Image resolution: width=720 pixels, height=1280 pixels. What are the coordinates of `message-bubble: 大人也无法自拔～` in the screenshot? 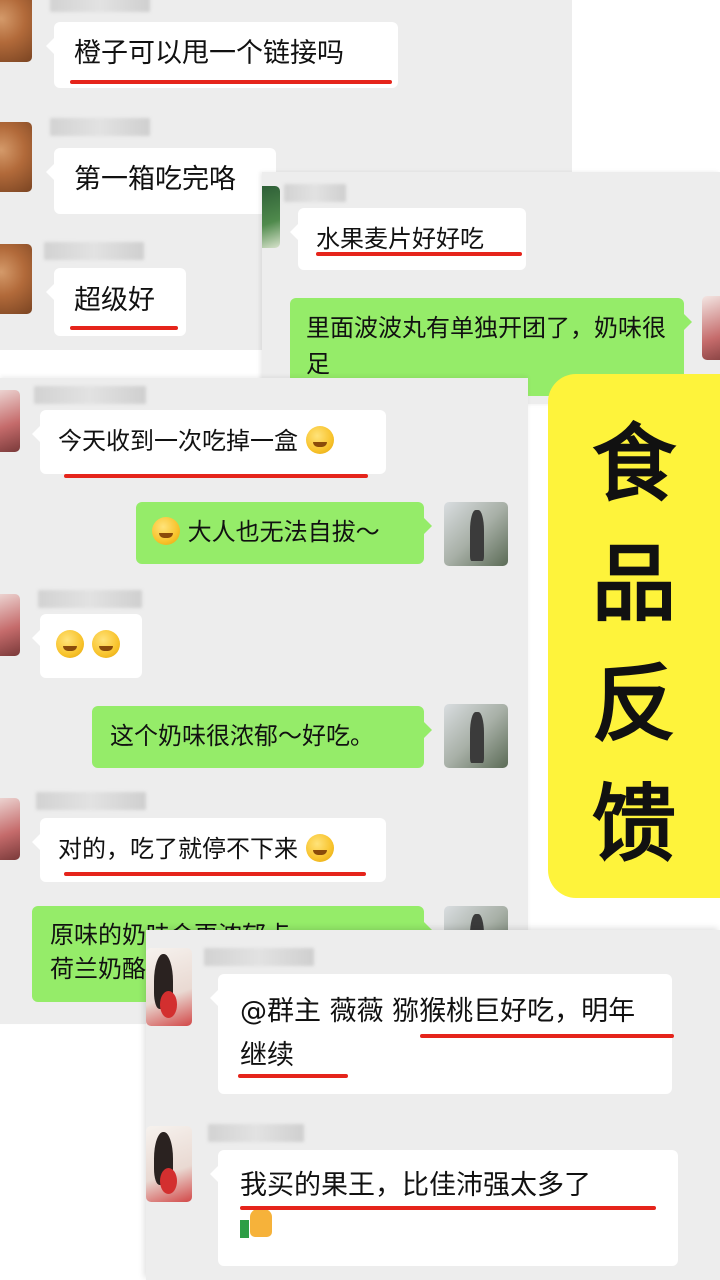 It's located at (284, 533).